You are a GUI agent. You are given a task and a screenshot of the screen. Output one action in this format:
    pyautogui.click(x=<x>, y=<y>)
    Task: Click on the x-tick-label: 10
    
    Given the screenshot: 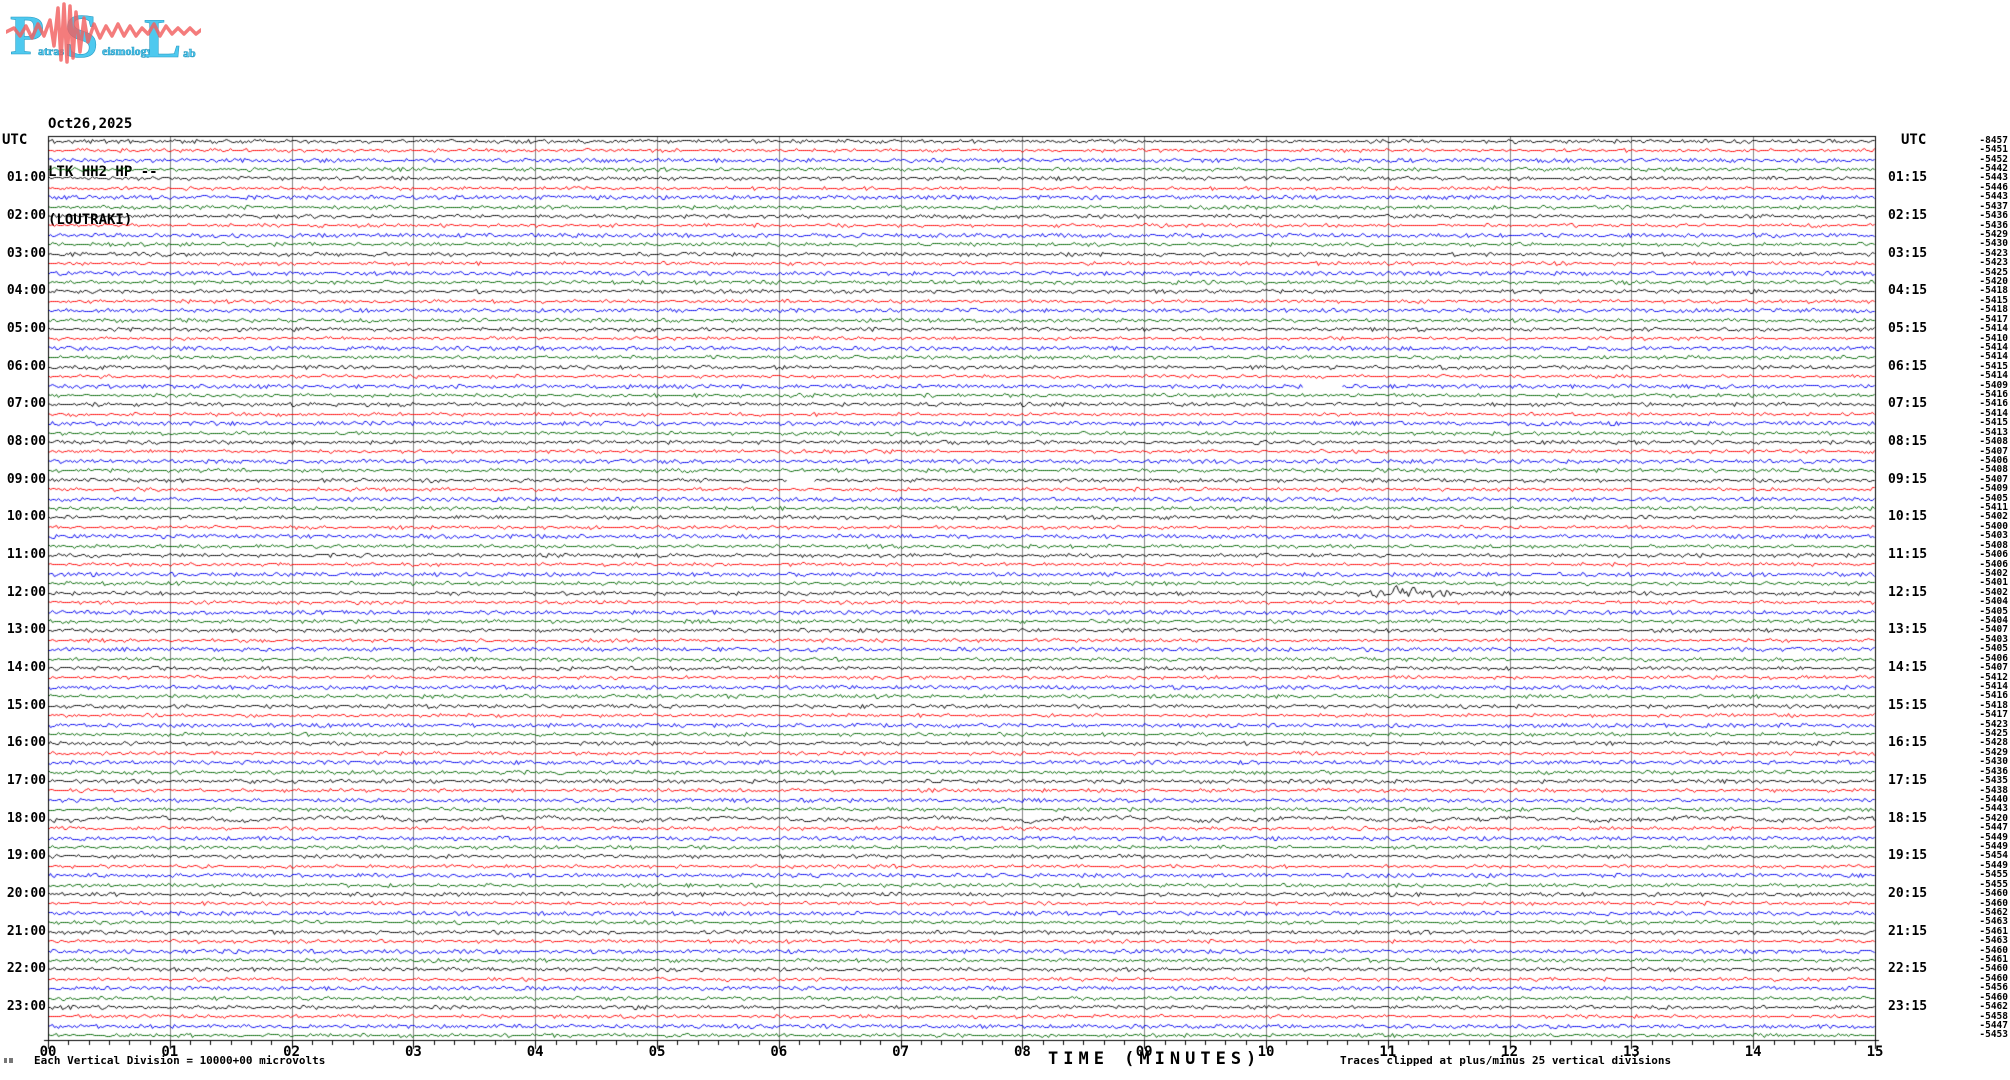 What is the action you would take?
    pyautogui.click(x=1266, y=1052)
    